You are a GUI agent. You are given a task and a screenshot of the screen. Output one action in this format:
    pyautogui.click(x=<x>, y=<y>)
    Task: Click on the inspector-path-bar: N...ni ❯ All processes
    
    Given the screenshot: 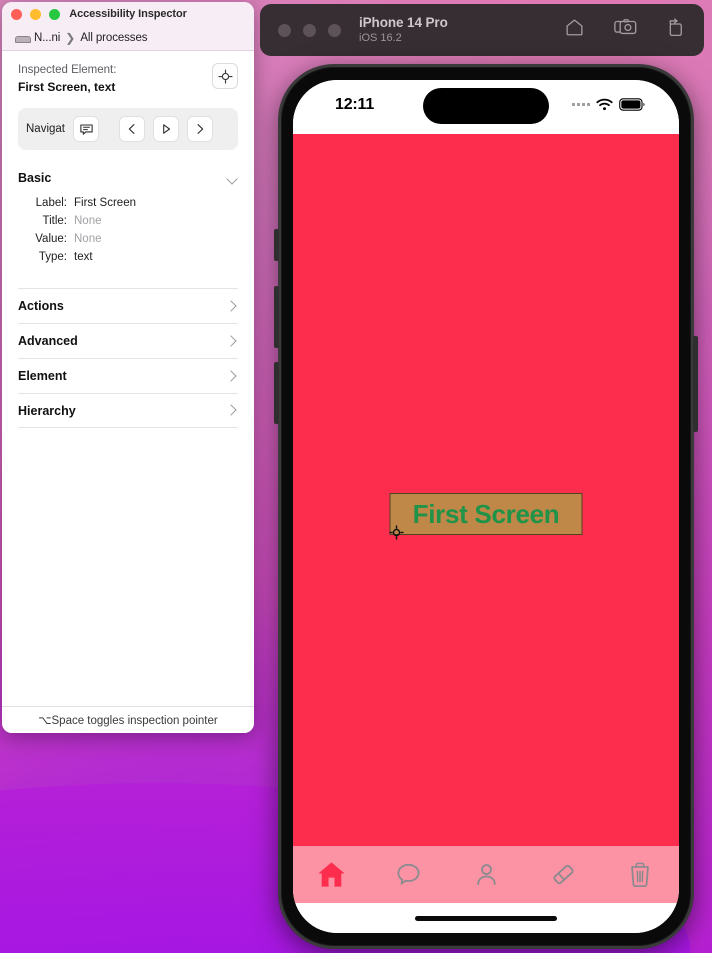 What is the action you would take?
    pyautogui.click(x=128, y=38)
    